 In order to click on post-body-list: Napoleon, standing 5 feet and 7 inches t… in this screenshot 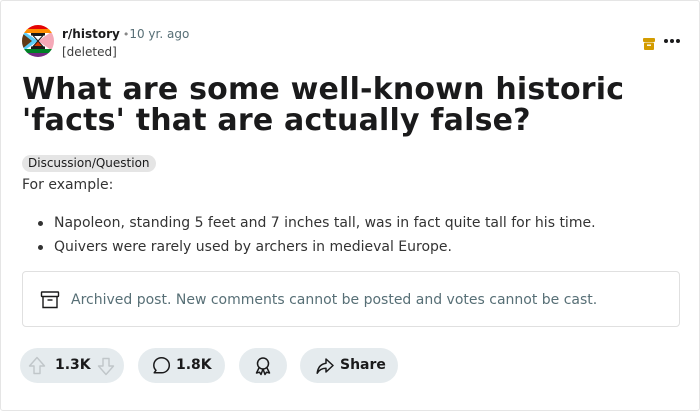, I will do `click(347, 235)`.